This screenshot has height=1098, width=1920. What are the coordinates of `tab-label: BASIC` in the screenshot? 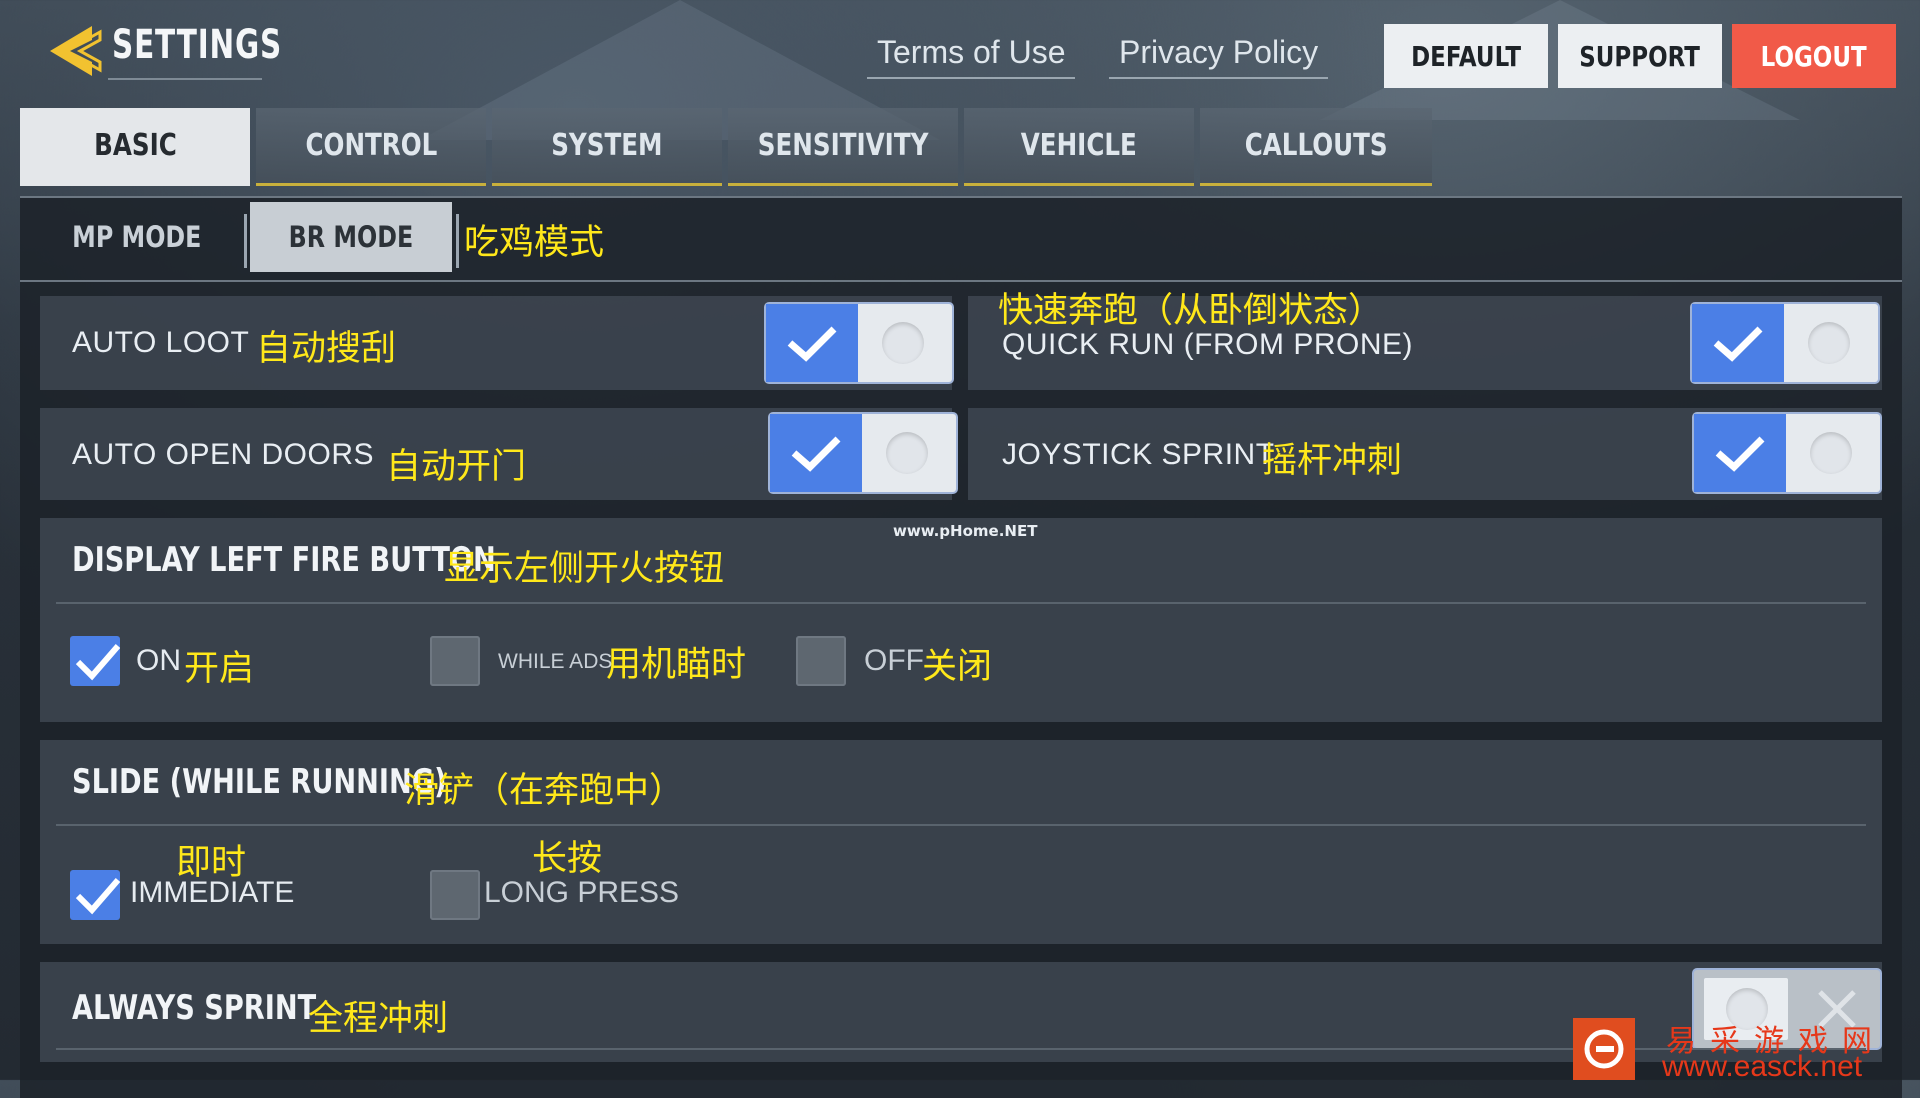 It's located at (135, 145).